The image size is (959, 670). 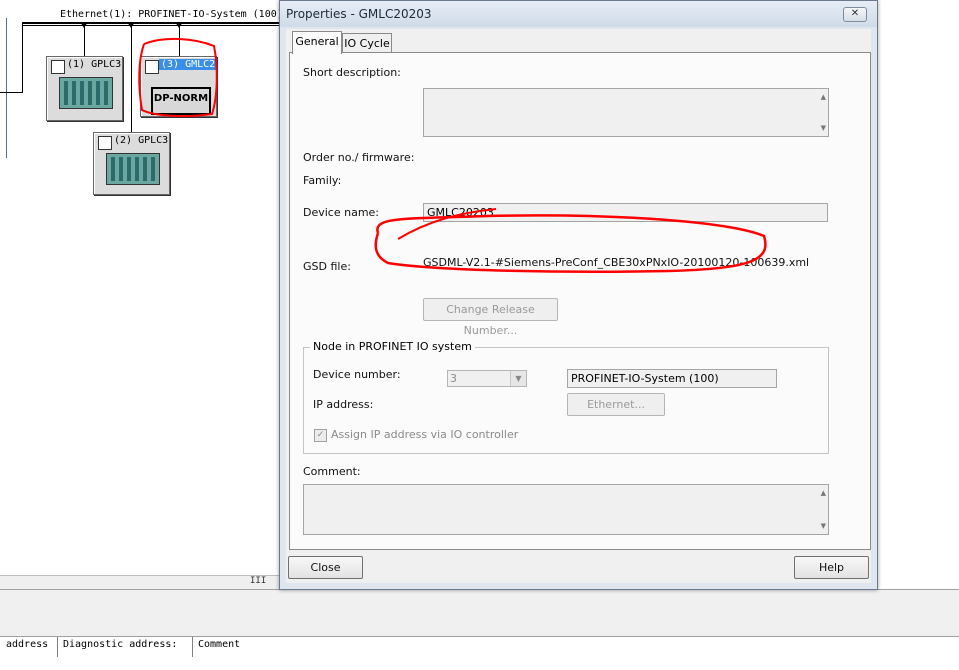 I want to click on station-2: (2) GPLC3, so click(x=131, y=163).